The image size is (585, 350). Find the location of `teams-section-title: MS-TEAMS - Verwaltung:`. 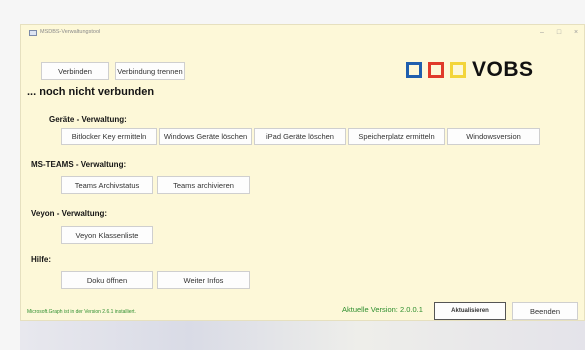

teams-section-title: MS-TEAMS - Verwaltung: is located at coordinates (79, 164).